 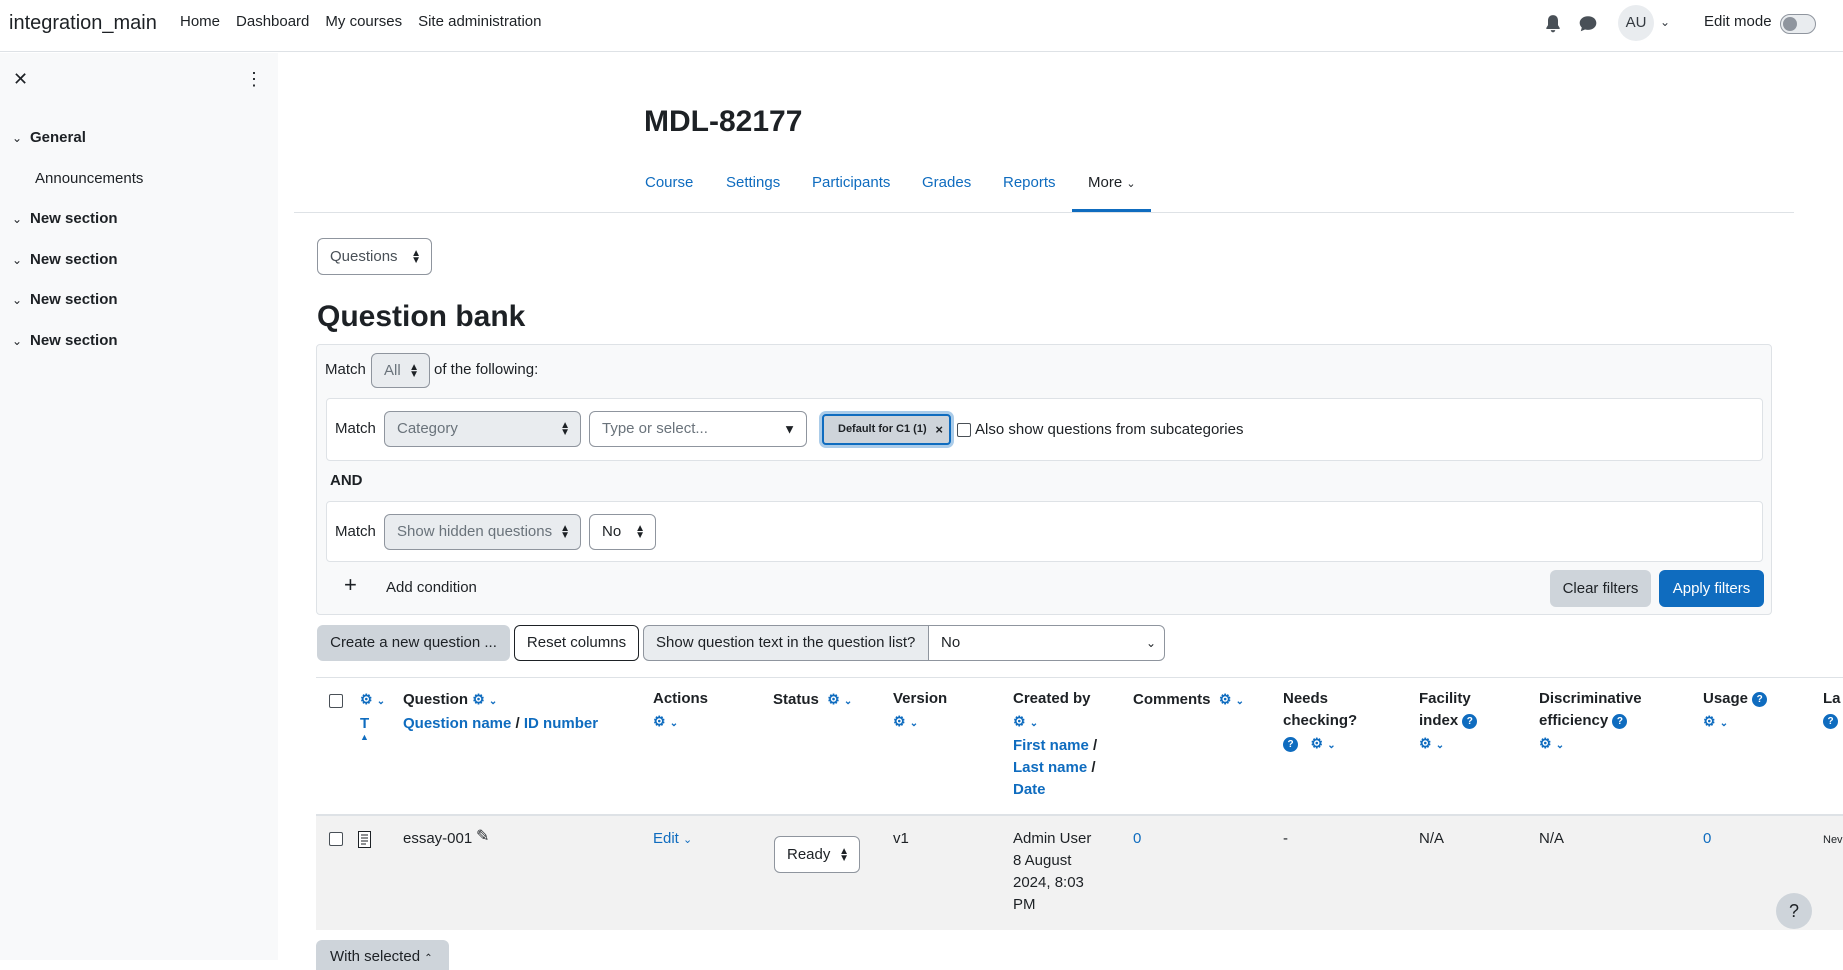 I want to click on and-label: AND, so click(x=346, y=480).